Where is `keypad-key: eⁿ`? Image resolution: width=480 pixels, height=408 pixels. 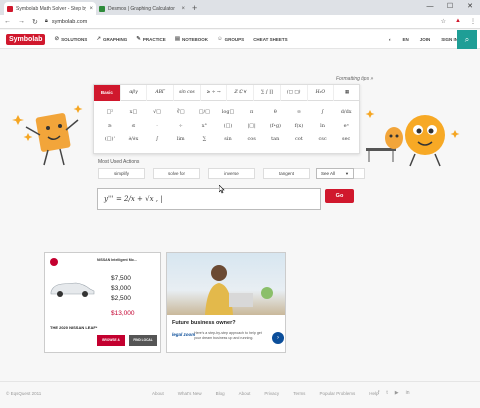
keypad-key: eⁿ is located at coordinates (346, 127).